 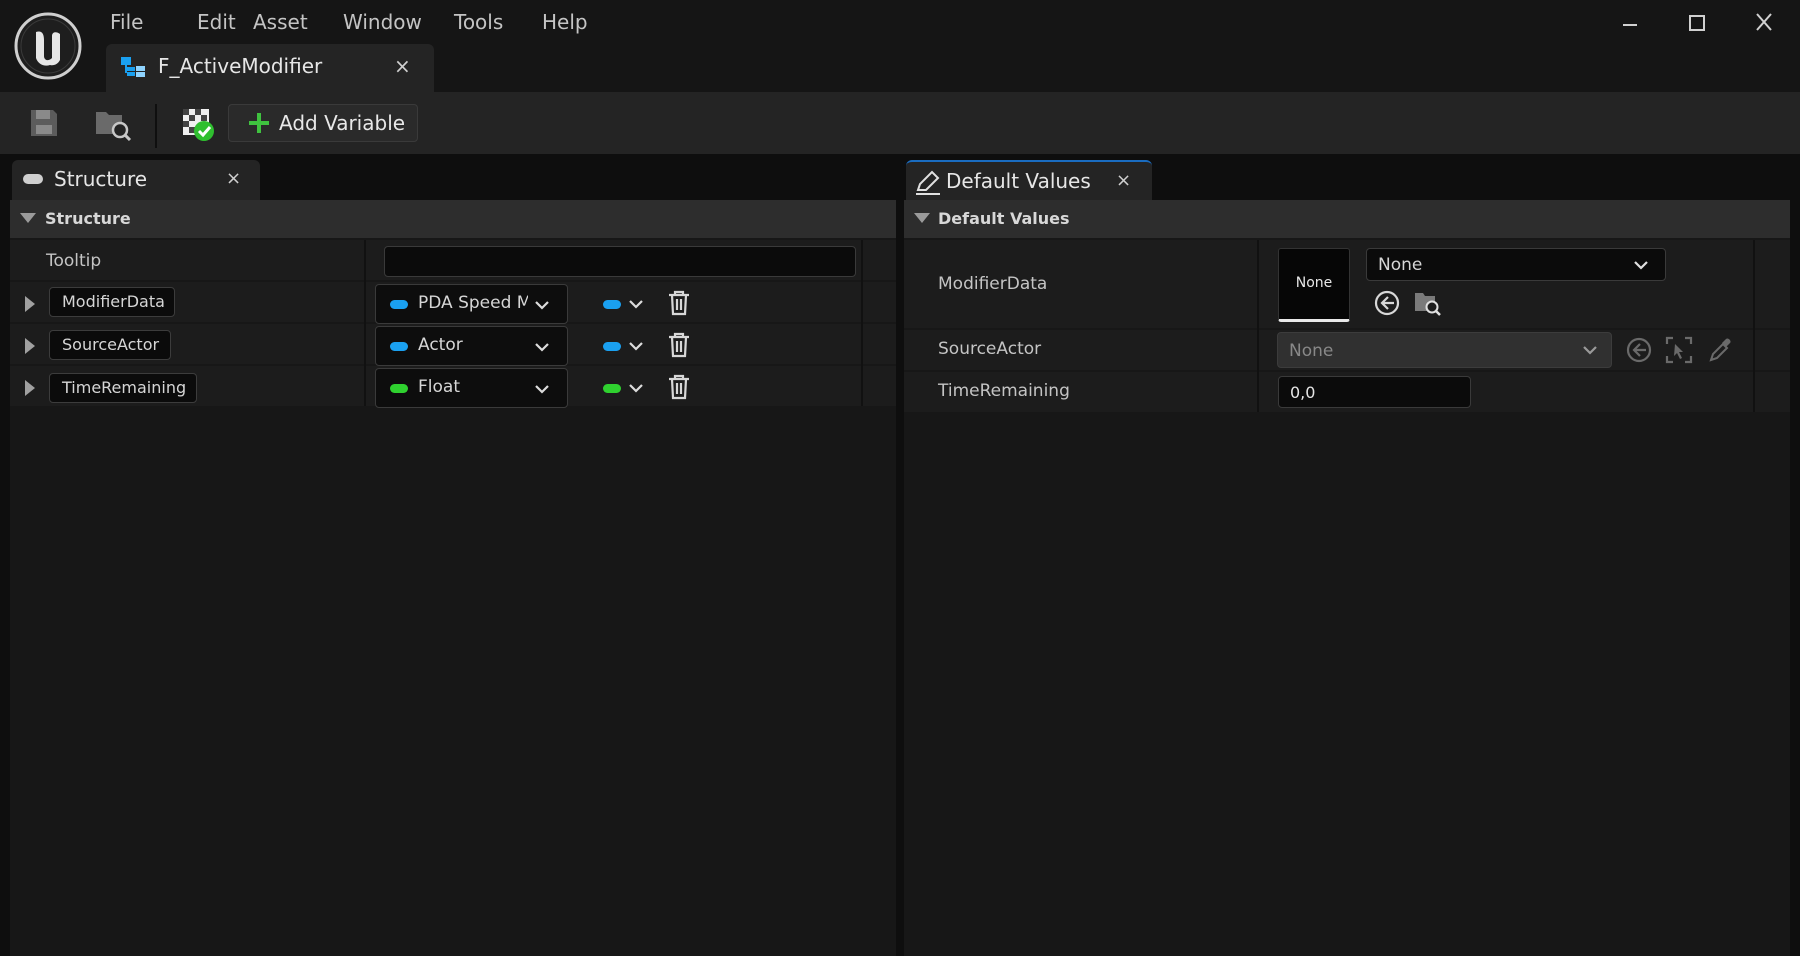 What do you see at coordinates (110, 345) in the screenshot?
I see `member-name-field: SourceActor` at bounding box center [110, 345].